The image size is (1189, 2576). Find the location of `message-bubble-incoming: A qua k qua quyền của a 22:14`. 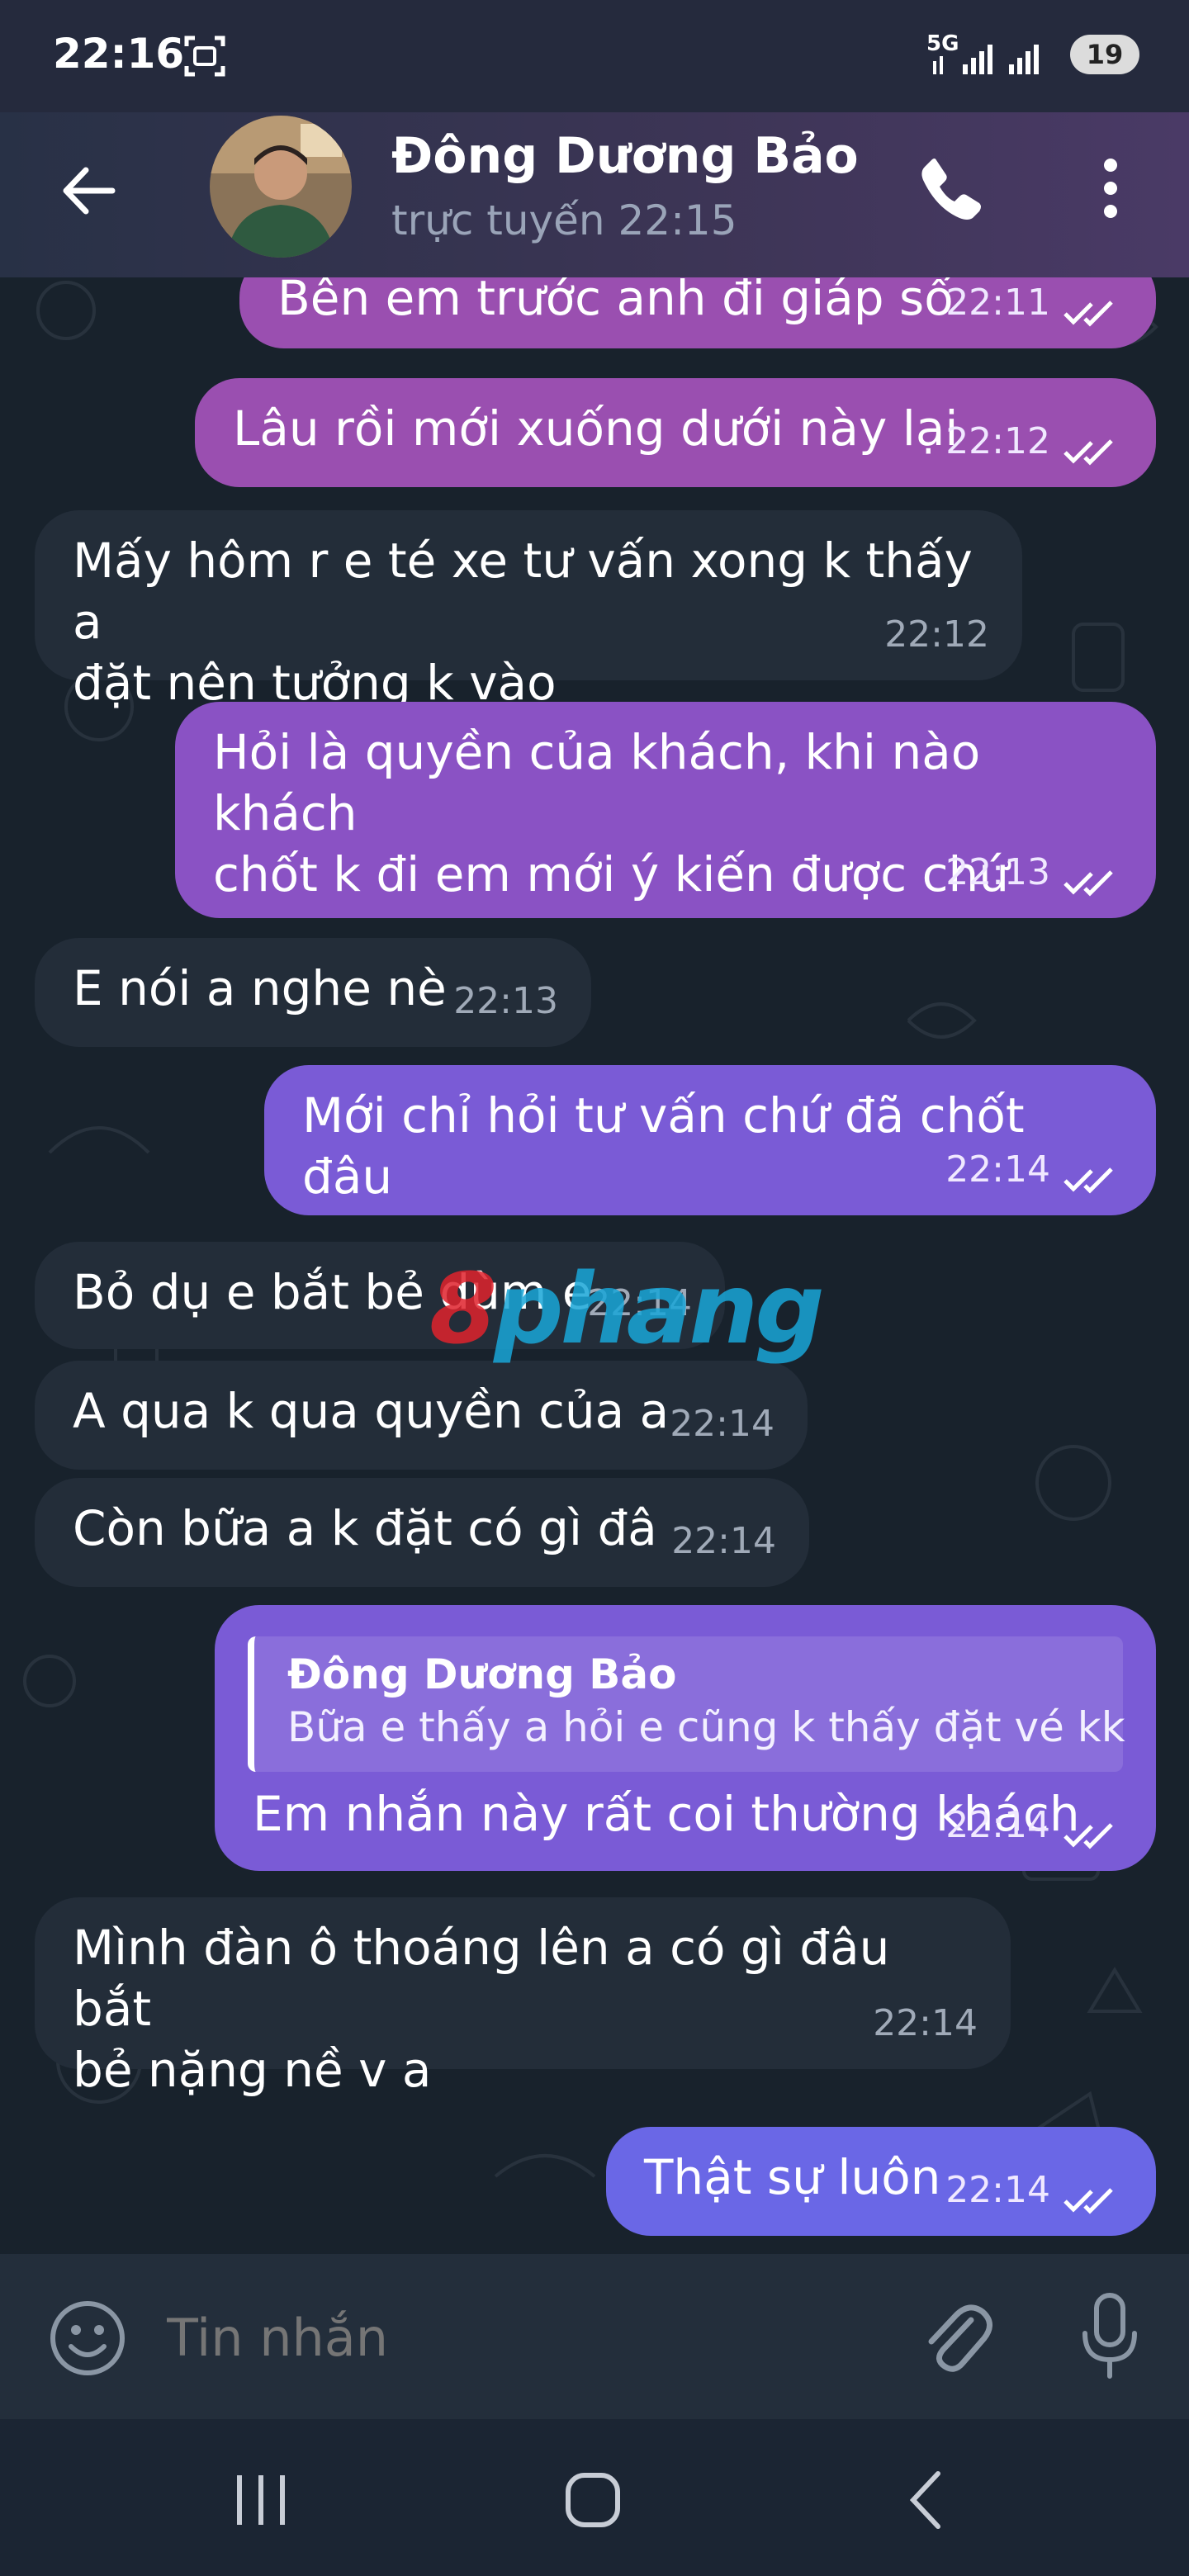

message-bubble-incoming: A qua k qua quyền của a 22:14 is located at coordinates (421, 1415).